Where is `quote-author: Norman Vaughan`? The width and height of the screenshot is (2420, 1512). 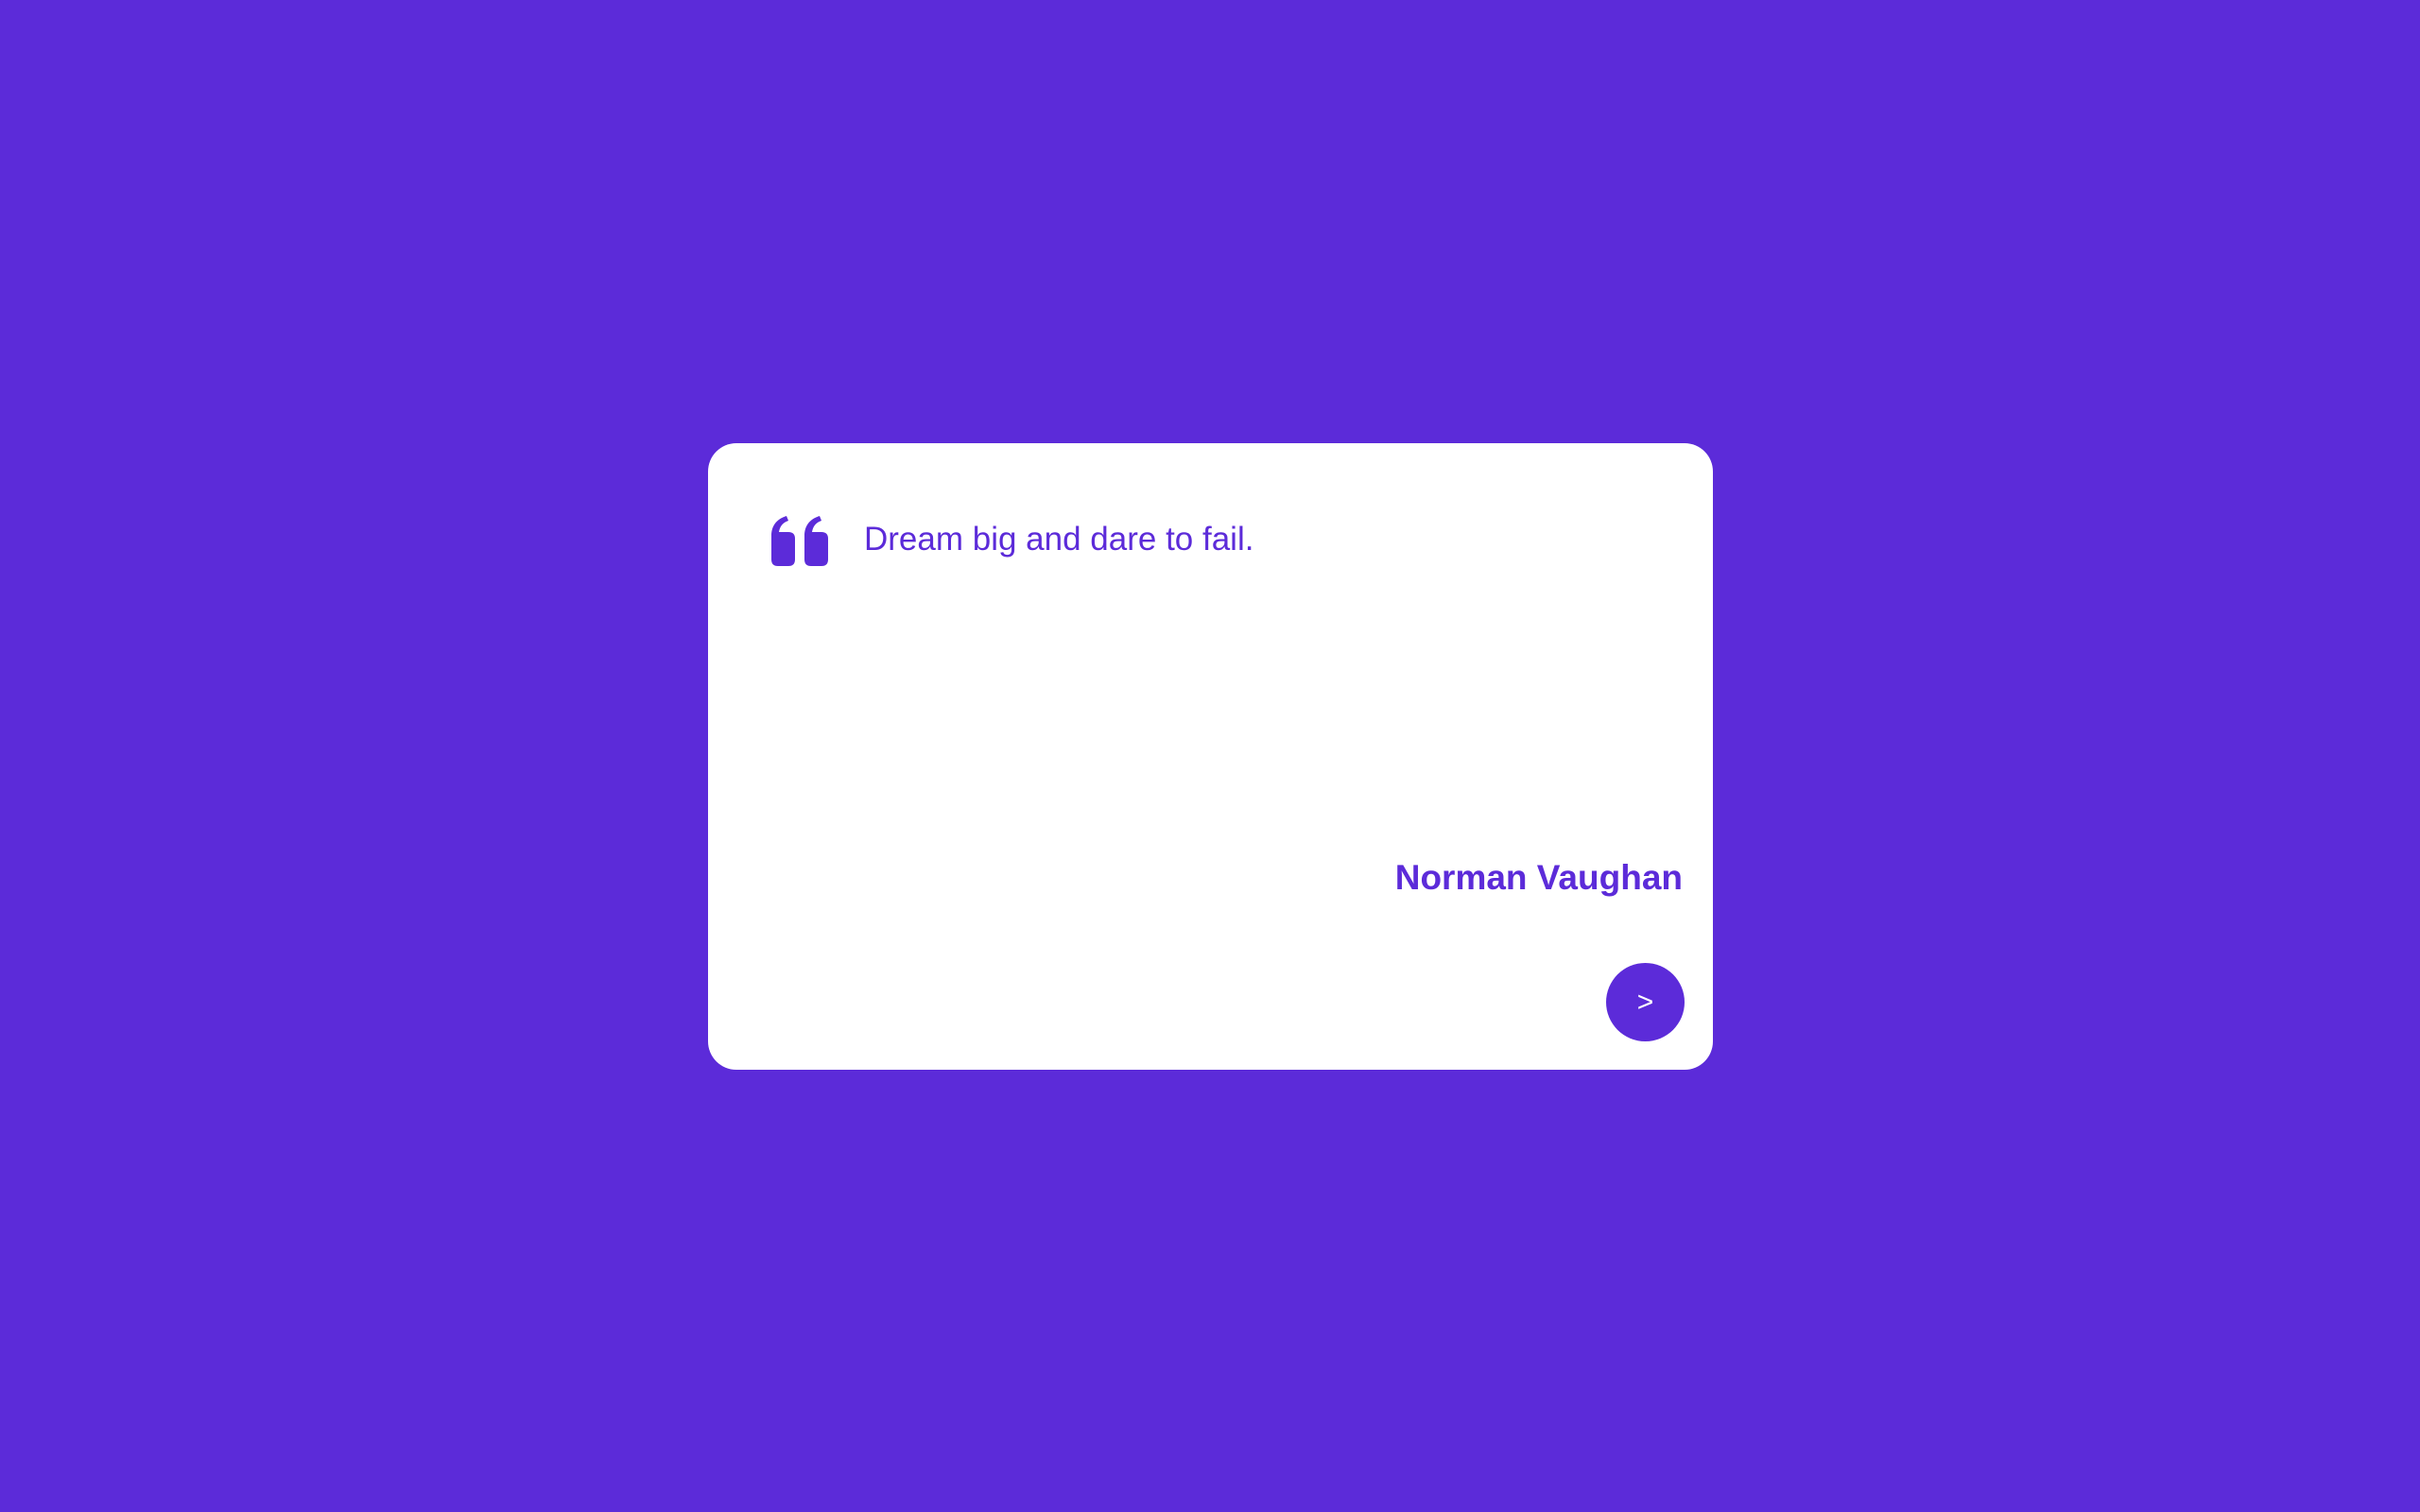
quote-author: Norman Vaughan is located at coordinates (1538, 877).